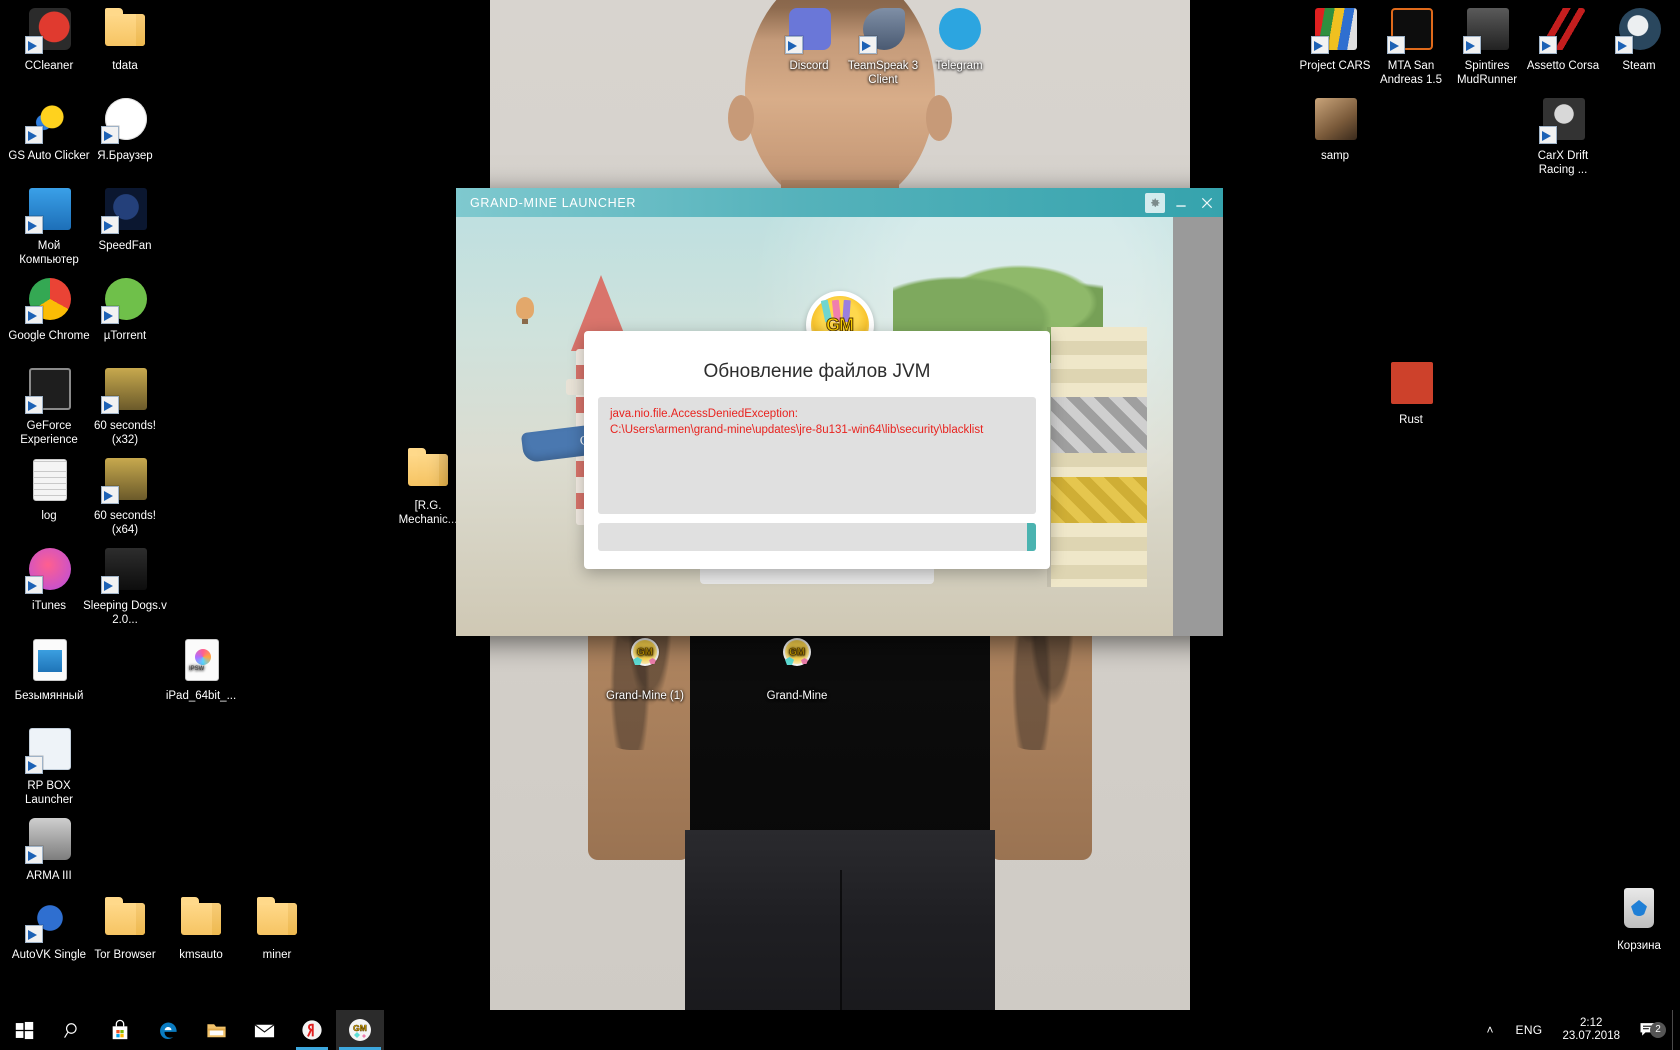 The image size is (1680, 1050). I want to click on document-icon, so click(50, 480).